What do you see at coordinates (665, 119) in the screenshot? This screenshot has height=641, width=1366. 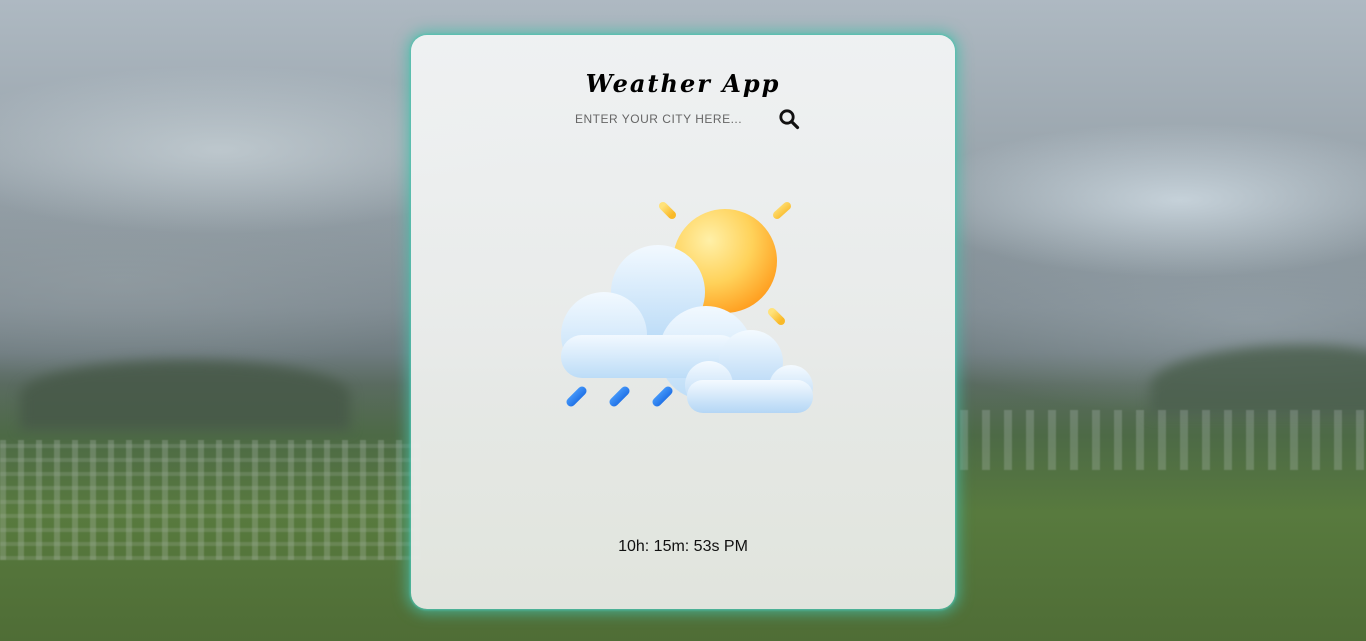 I see `city-search-input` at bounding box center [665, 119].